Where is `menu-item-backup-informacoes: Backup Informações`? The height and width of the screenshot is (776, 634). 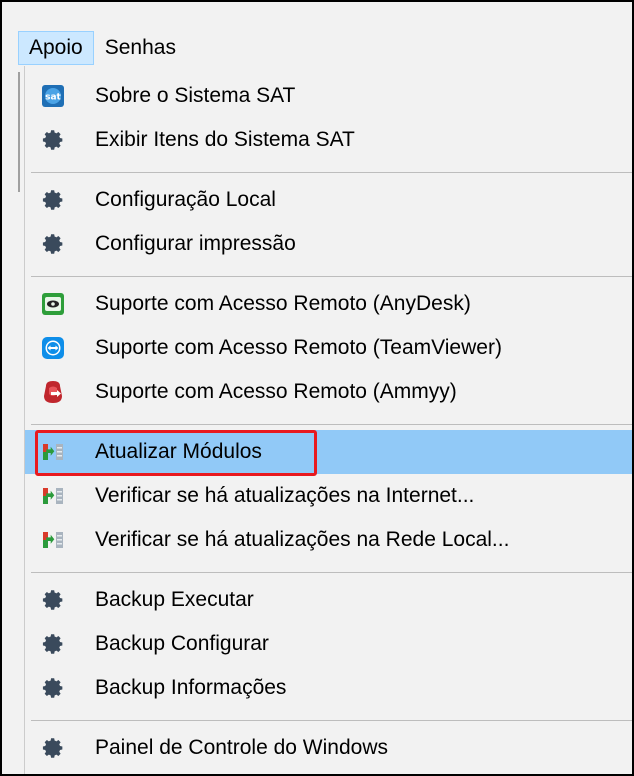
menu-item-backup-informacoes: Backup Informações is located at coordinates (328, 688).